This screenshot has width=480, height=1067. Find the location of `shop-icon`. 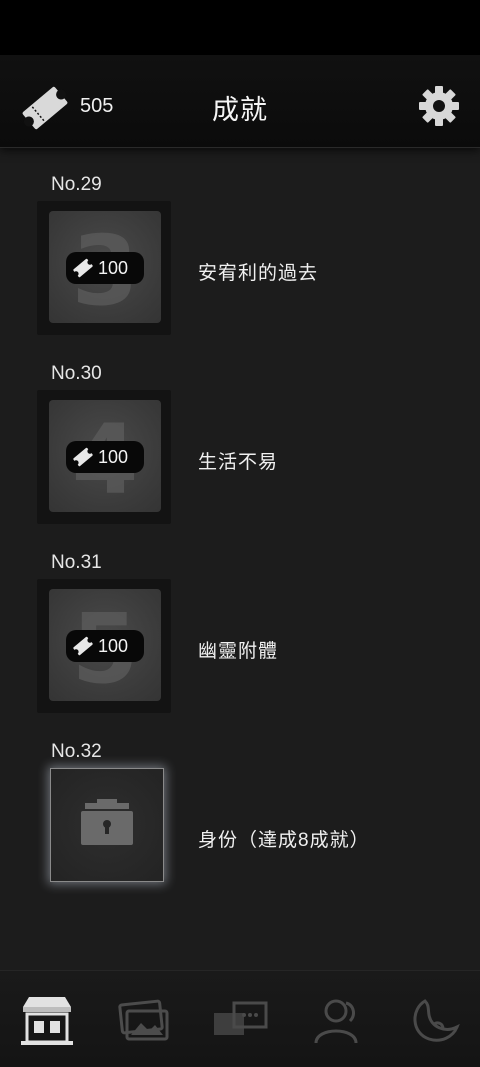

shop-icon is located at coordinates (47, 1021).